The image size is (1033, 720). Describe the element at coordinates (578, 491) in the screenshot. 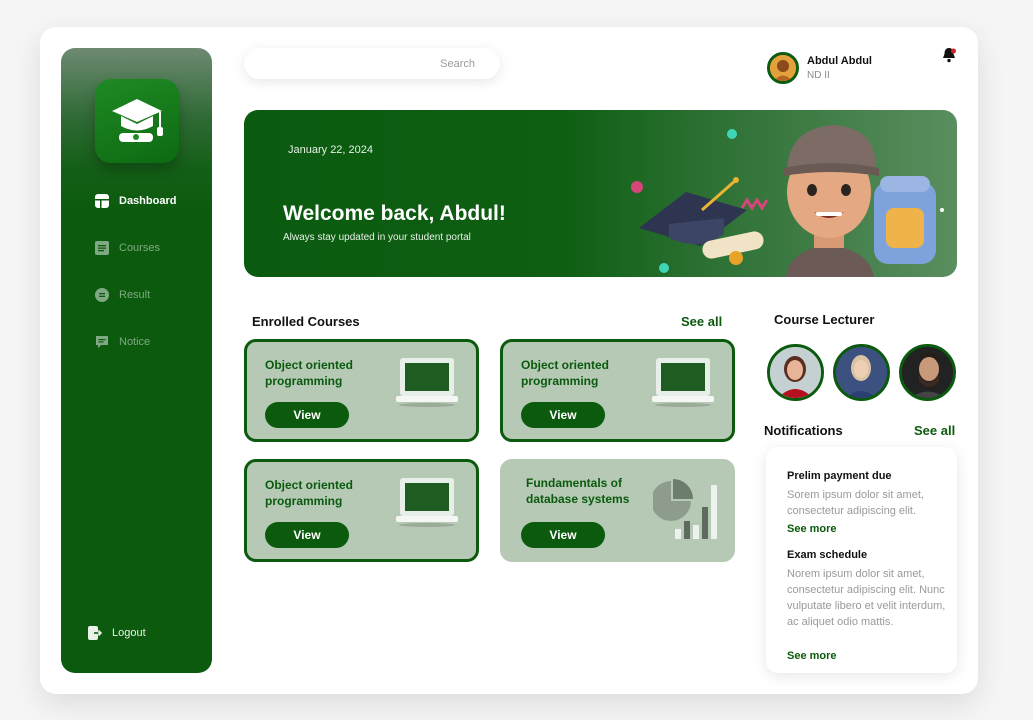

I see `course-name: Fundamentals of database systems` at that location.